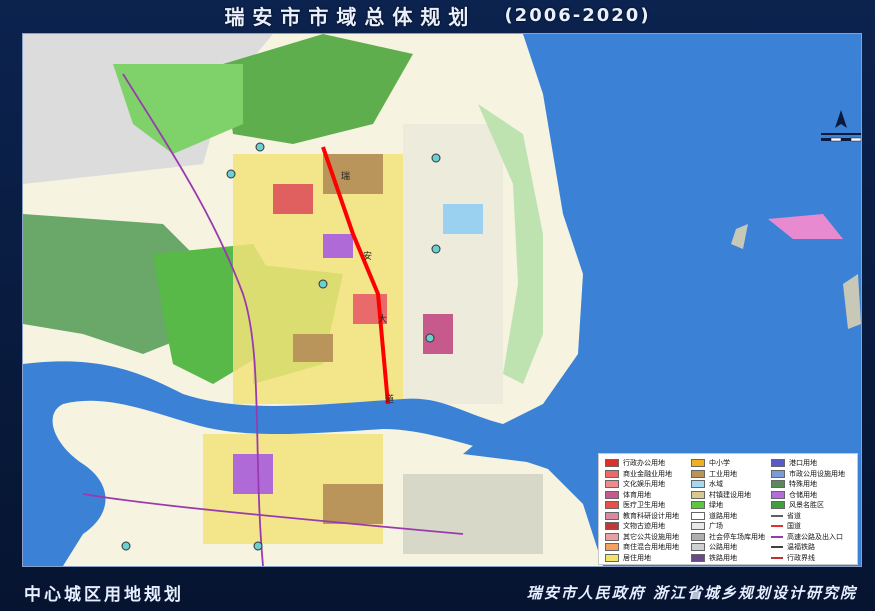  What do you see at coordinates (801, 547) in the screenshot?
I see `legend-label: 温福铁路` at bounding box center [801, 547].